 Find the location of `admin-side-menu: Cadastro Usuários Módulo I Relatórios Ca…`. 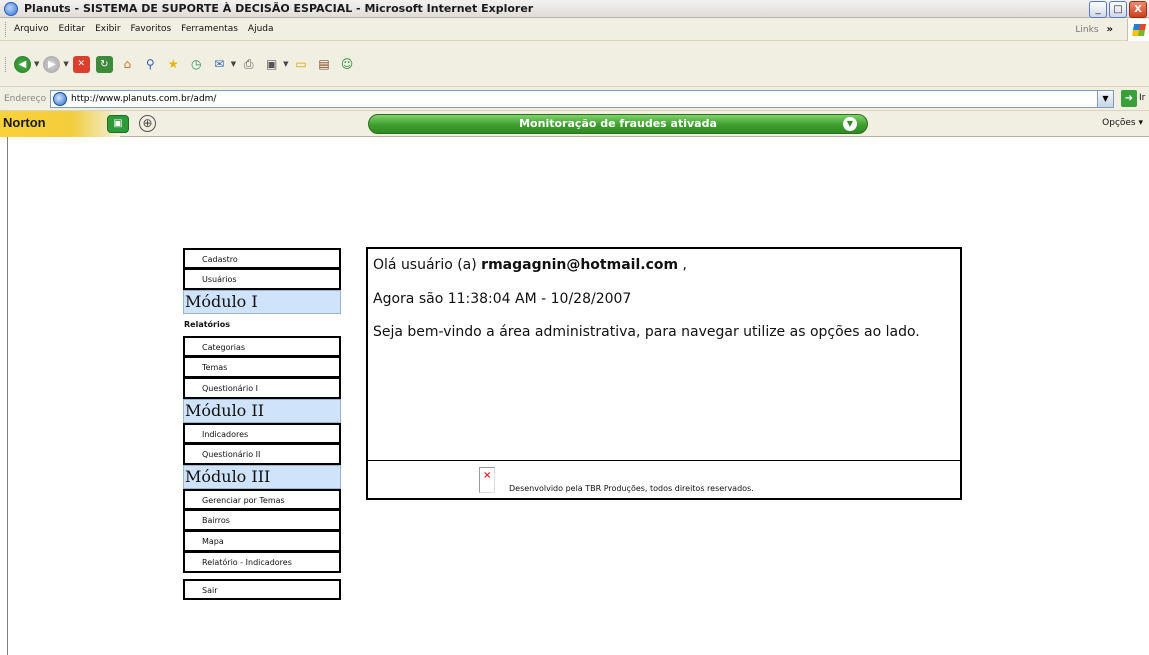

admin-side-menu: Cadastro Usuários Módulo I Relatórios Ca… is located at coordinates (262, 424).